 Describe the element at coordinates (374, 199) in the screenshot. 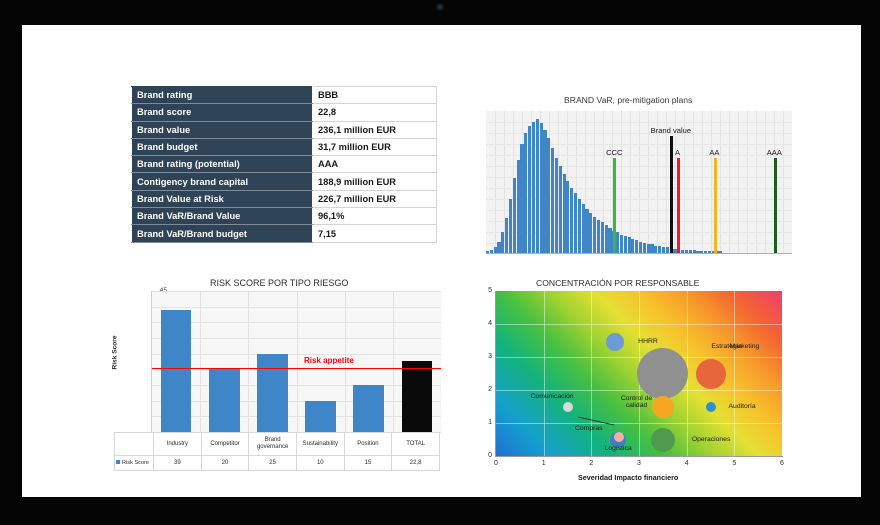

I see `kpi-value: 226,7 million EUR` at that location.